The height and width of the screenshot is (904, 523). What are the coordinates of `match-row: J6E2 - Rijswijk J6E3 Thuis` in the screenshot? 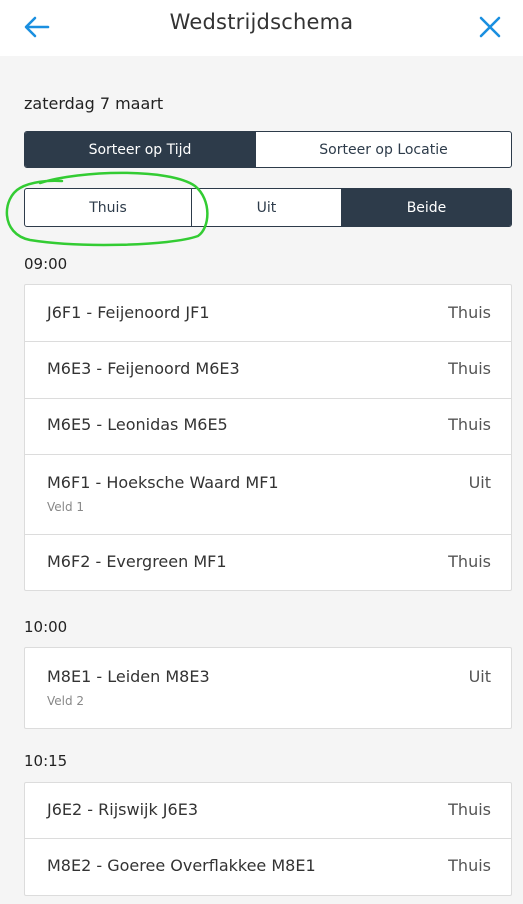 It's located at (268, 811).